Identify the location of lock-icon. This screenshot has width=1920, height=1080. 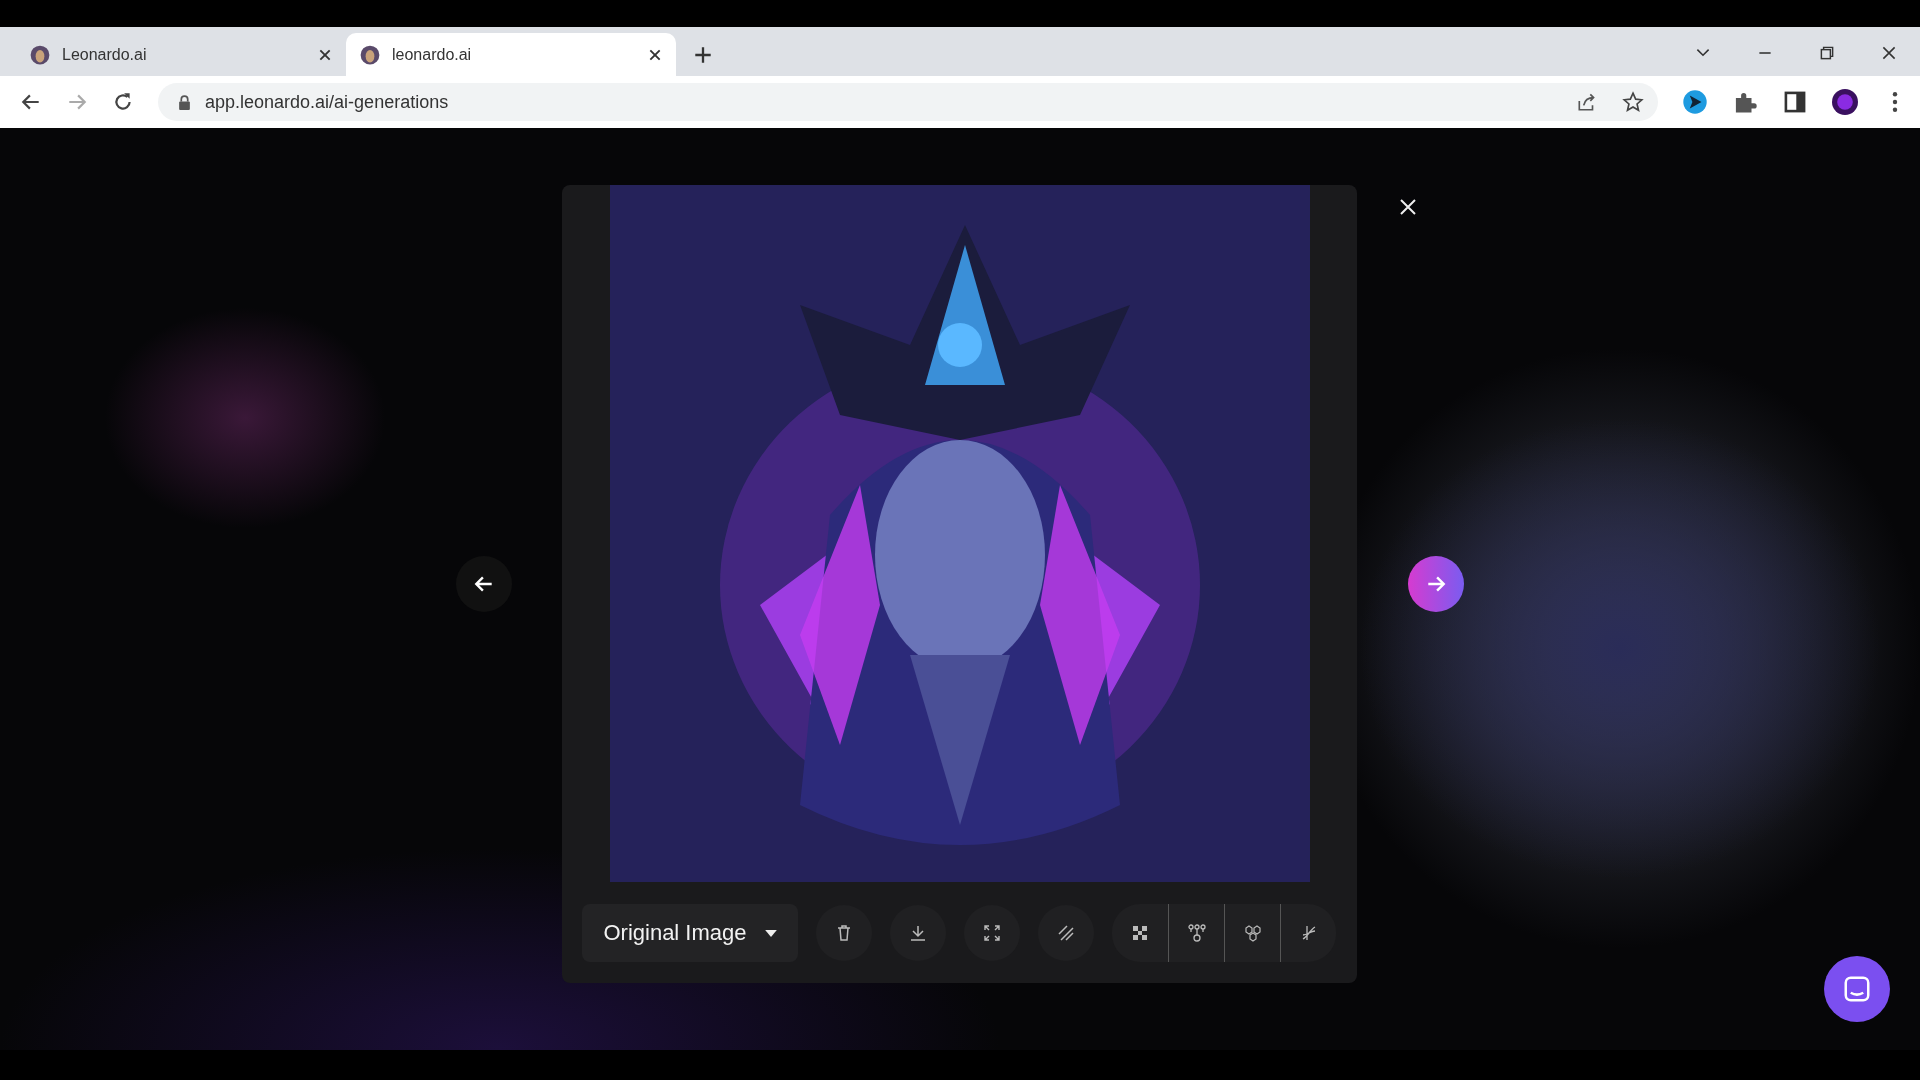
(184, 102).